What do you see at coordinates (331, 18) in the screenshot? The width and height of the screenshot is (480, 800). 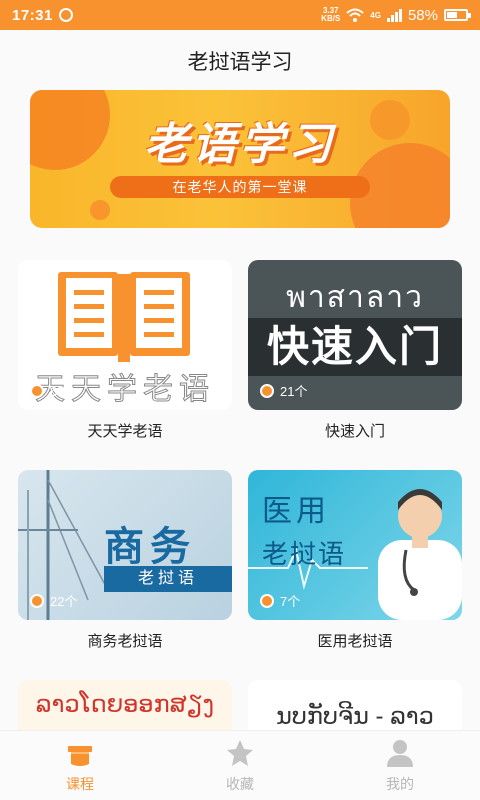 I see `net-speed-unit: KB/S` at bounding box center [331, 18].